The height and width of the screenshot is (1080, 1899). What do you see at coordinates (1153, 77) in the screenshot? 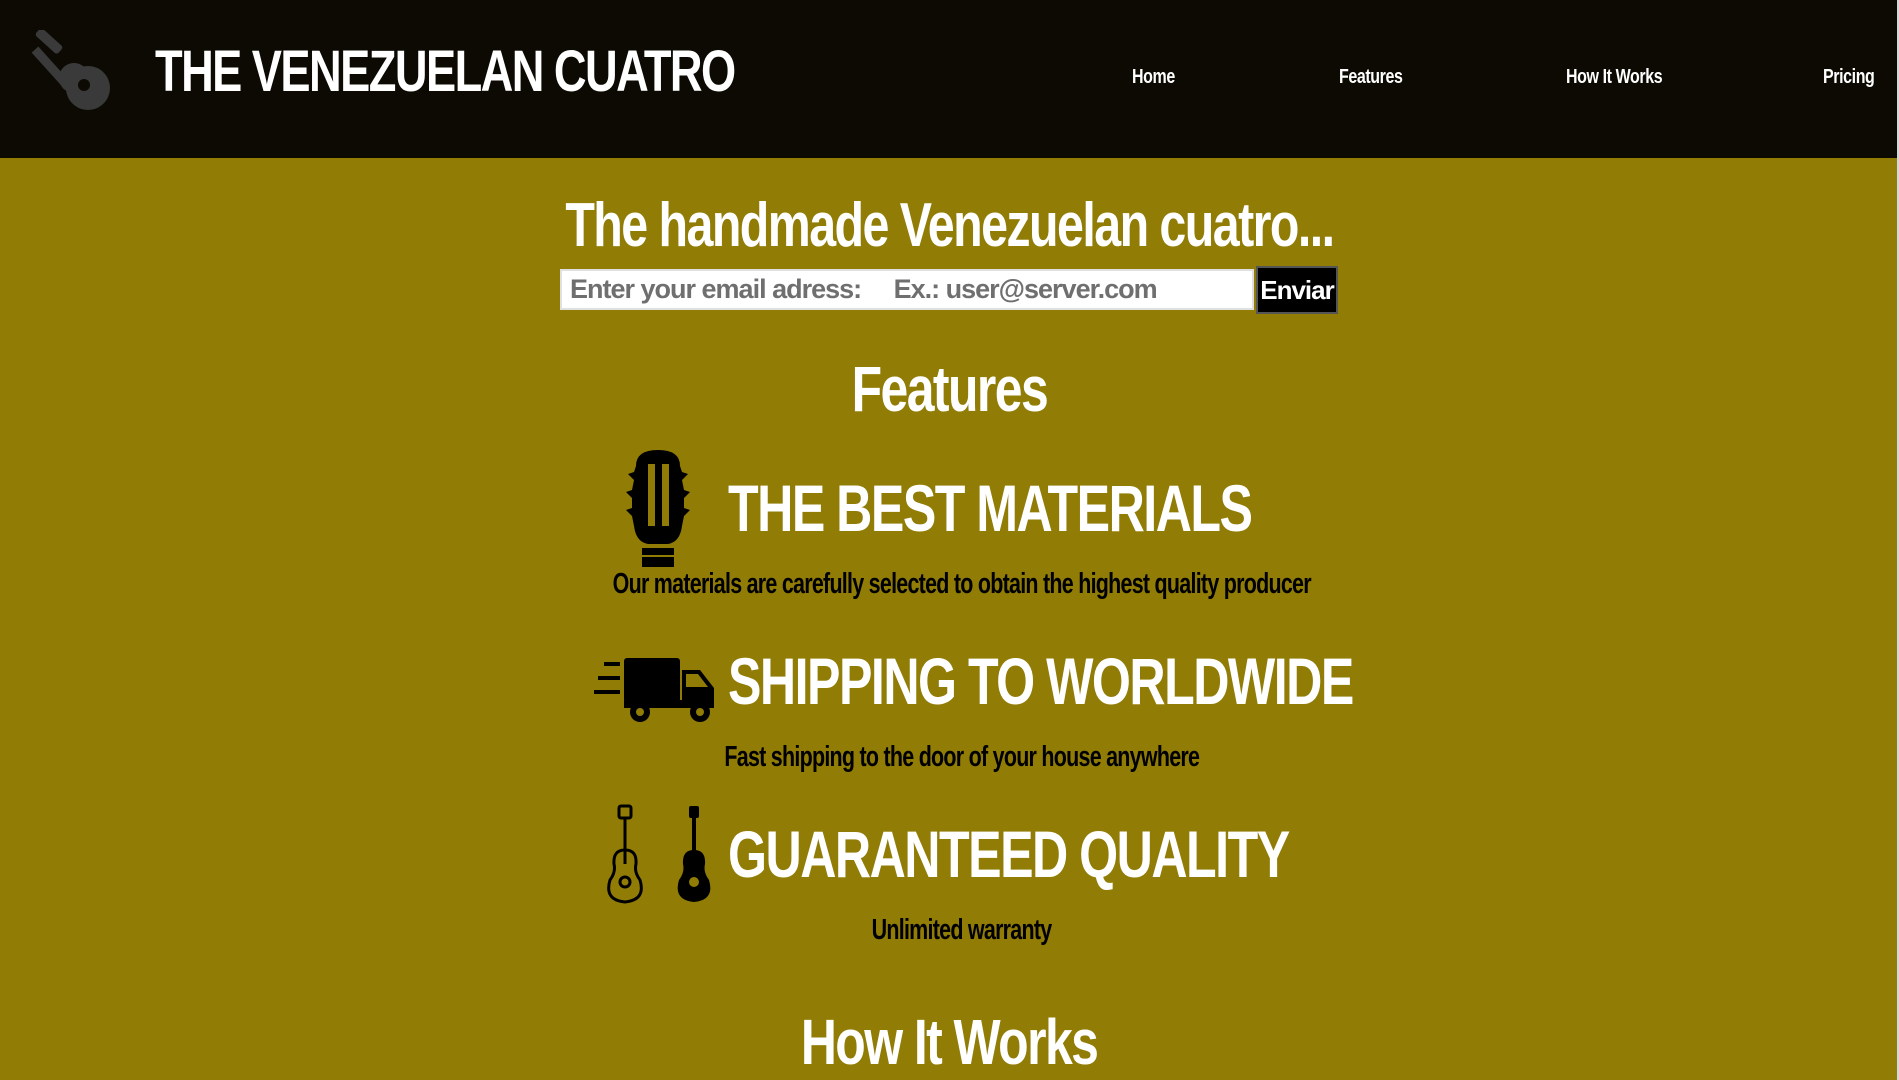
I see `nav-link-home: Home` at bounding box center [1153, 77].